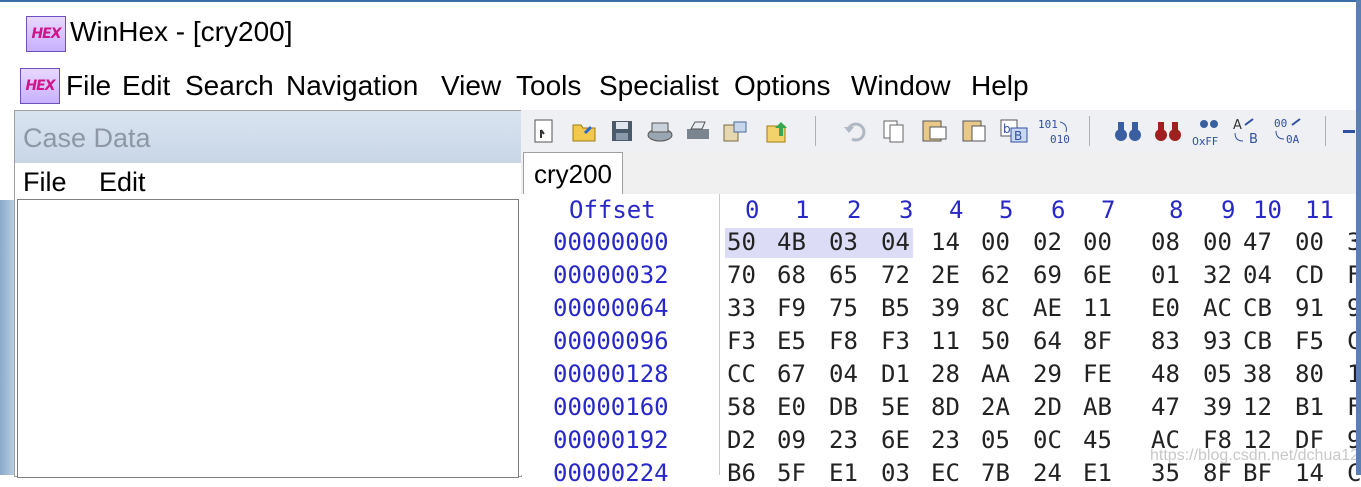  Describe the element at coordinates (1257, 407) in the screenshot. I see `hex-byte: 12` at that location.